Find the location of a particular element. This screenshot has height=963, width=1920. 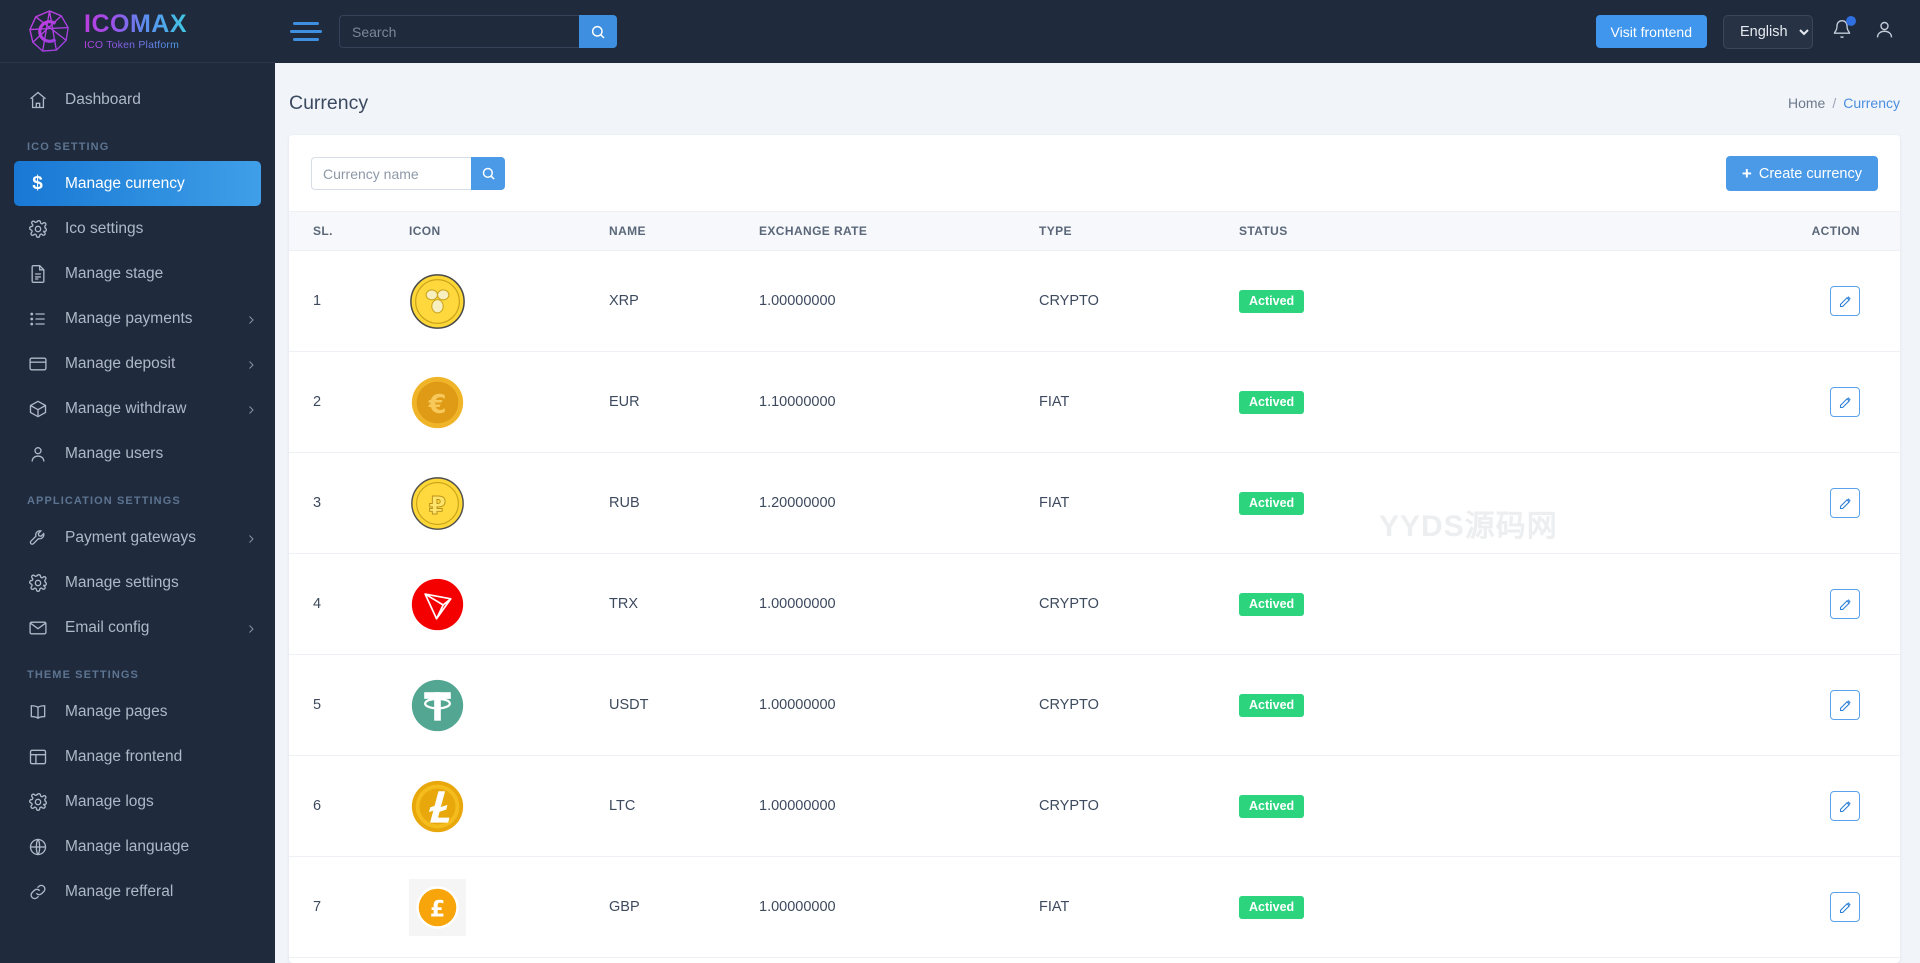

brand-subtitle: ICO Token Platform is located at coordinates (135, 45).